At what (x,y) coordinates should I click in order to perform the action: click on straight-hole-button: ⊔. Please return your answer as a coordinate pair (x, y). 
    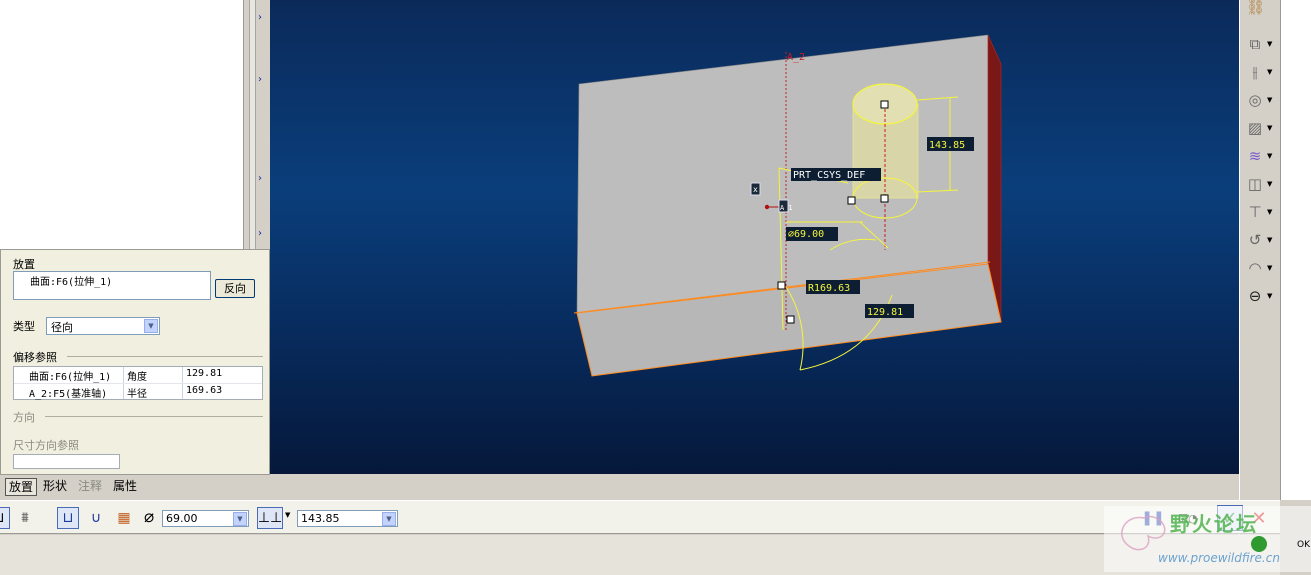
    Looking at the image, I should click on (68, 518).